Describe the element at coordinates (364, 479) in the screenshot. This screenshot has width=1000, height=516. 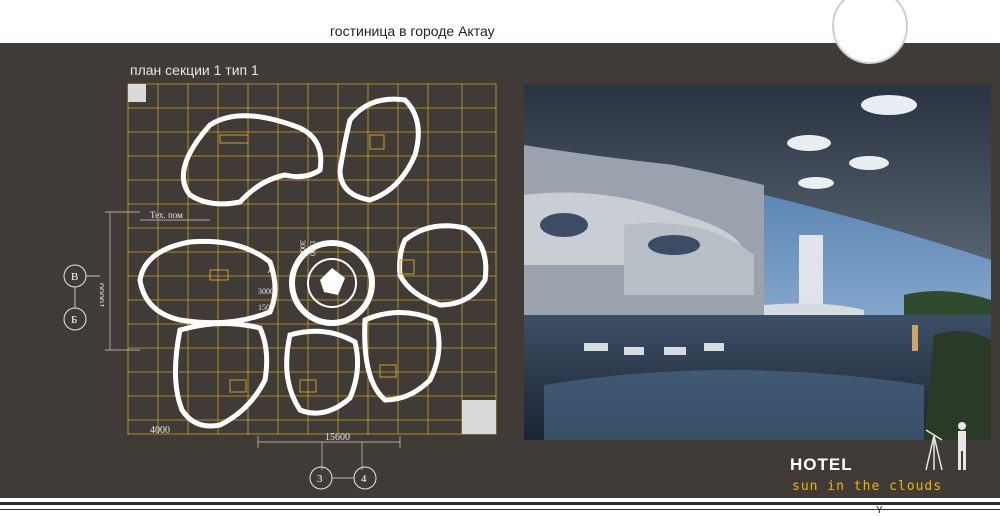
I see `axis-label-4: 4` at that location.